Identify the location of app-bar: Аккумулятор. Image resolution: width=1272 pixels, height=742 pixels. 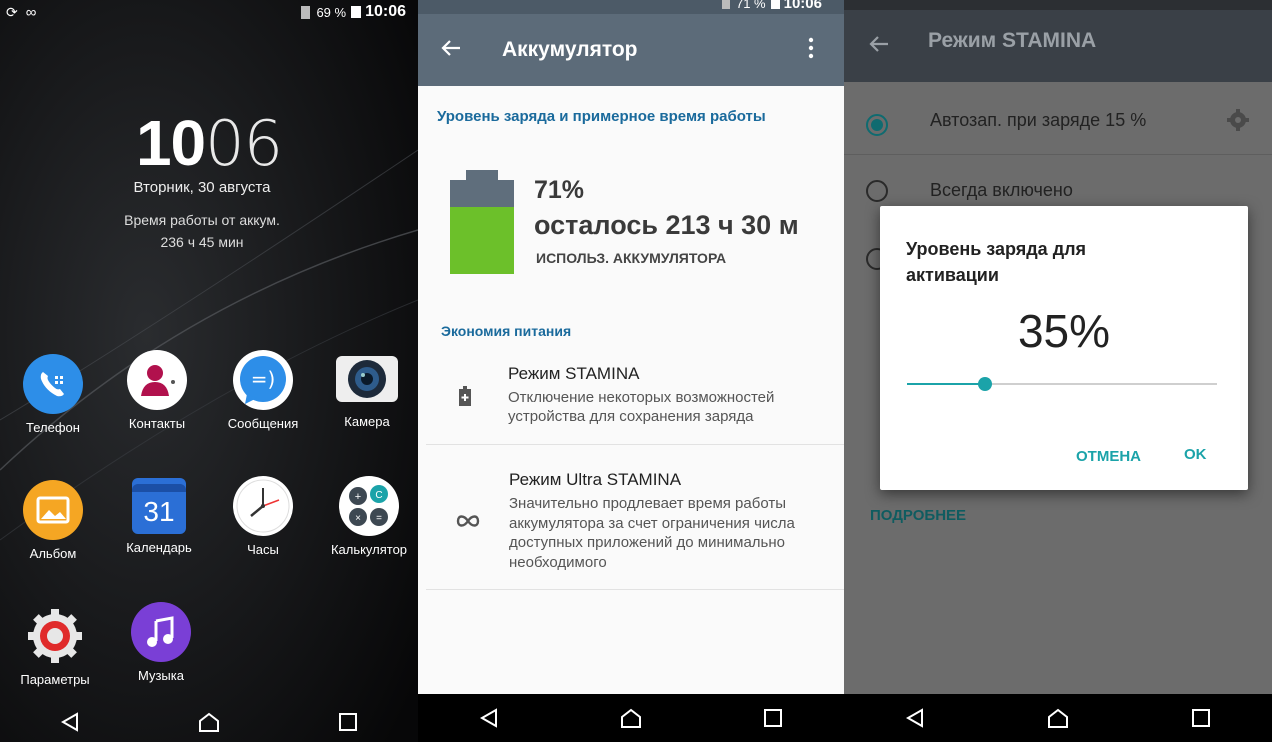
(631, 50).